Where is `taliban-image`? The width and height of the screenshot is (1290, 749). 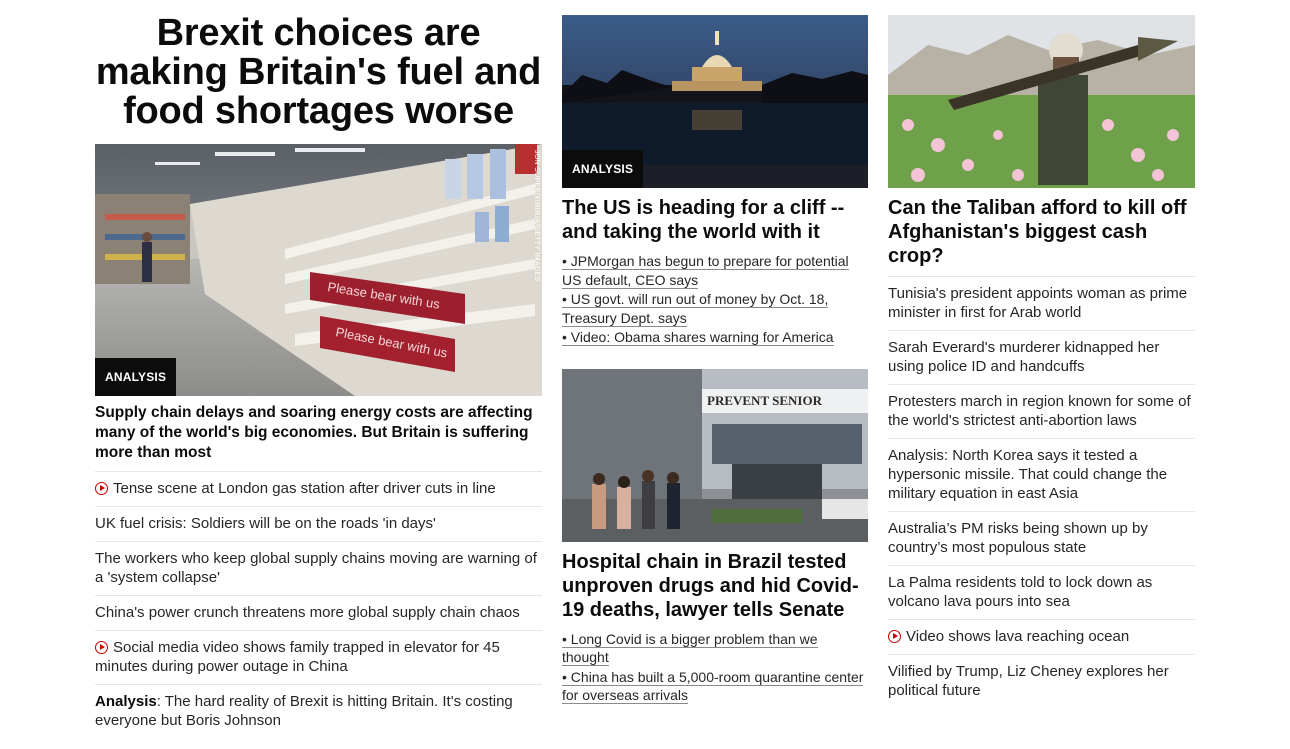 taliban-image is located at coordinates (1041, 101).